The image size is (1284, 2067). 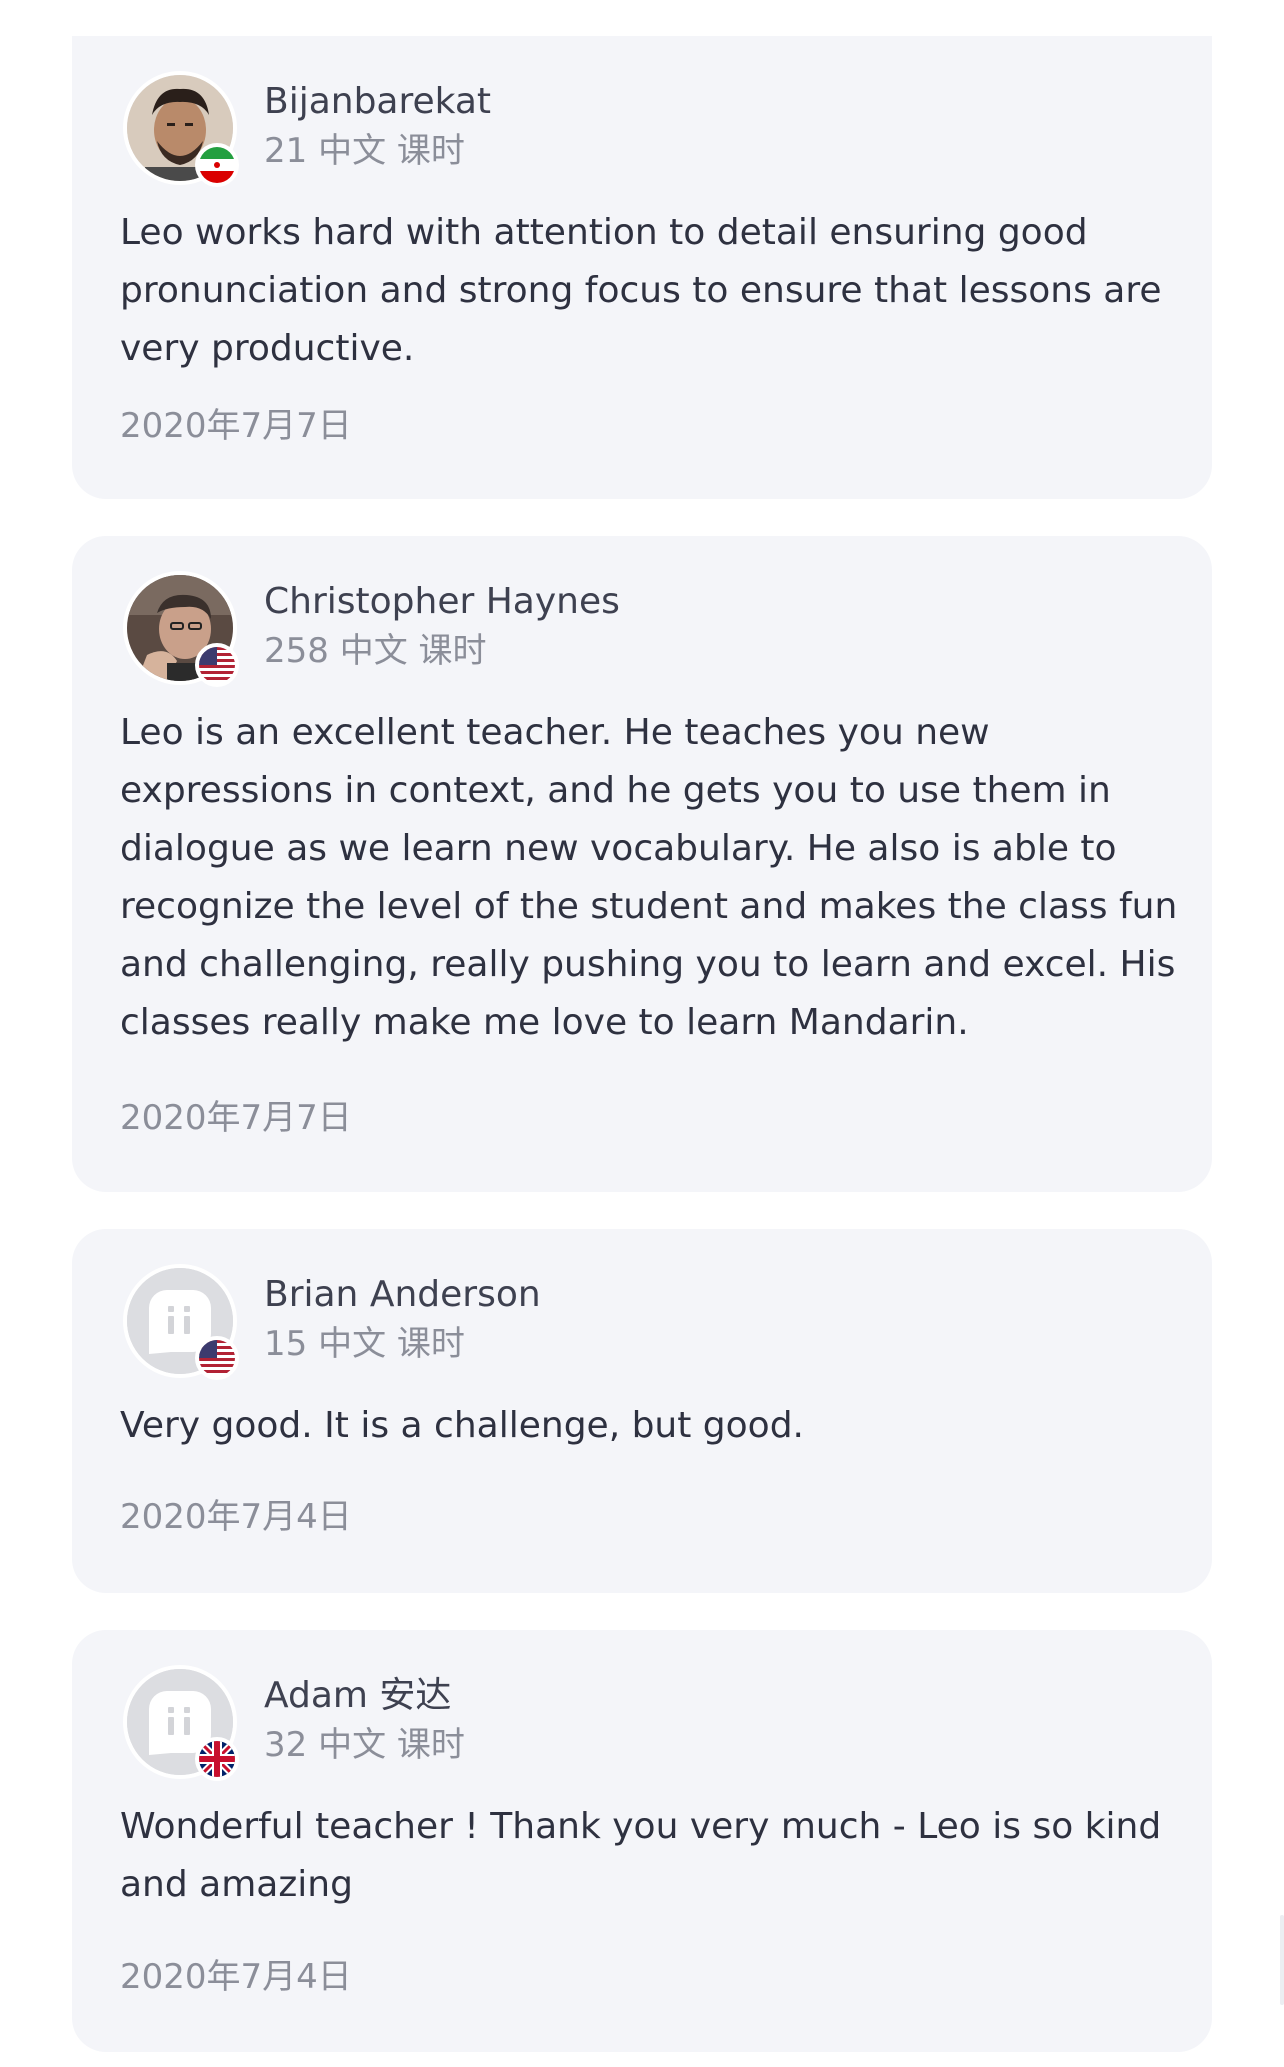 What do you see at coordinates (377, 102) in the screenshot?
I see `reviewer-name: Bijanbarekat` at bounding box center [377, 102].